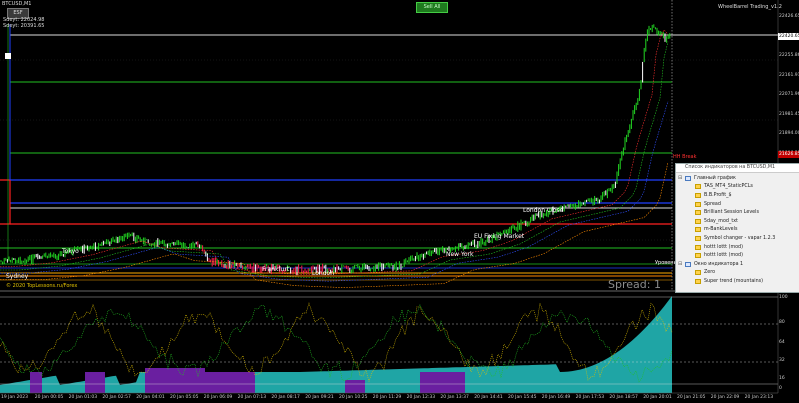  What do you see at coordinates (14, 397) in the screenshot?
I see `time-tick: 19 Jan 2023` at bounding box center [14, 397].